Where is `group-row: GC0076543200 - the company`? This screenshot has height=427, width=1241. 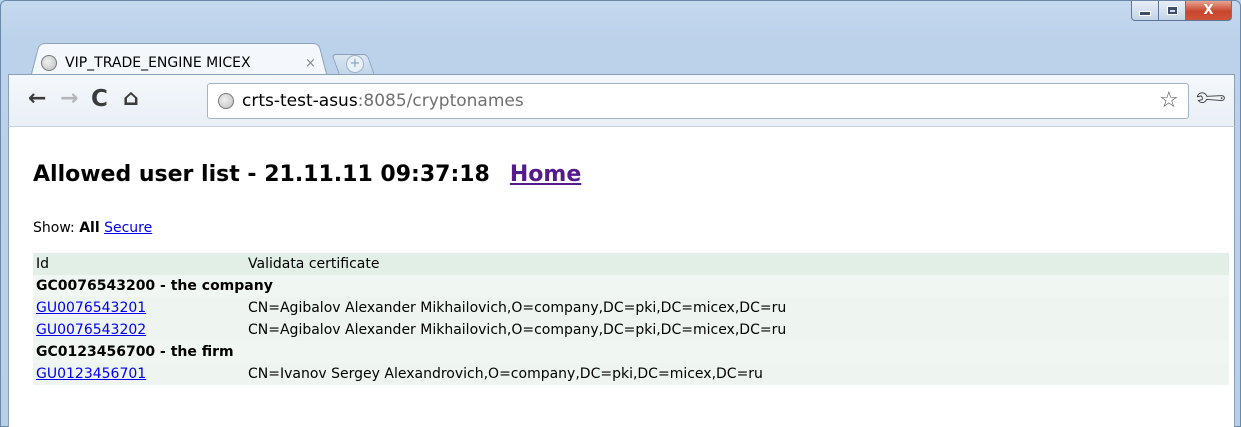 group-row: GC0076543200 - the company is located at coordinates (631, 286).